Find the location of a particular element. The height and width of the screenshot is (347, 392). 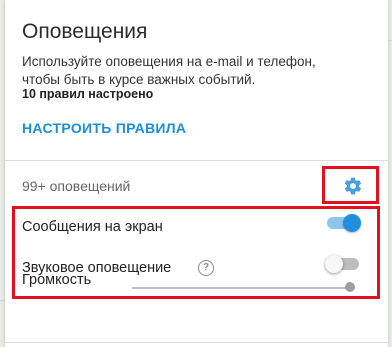

header-divider is located at coordinates (196, 160).